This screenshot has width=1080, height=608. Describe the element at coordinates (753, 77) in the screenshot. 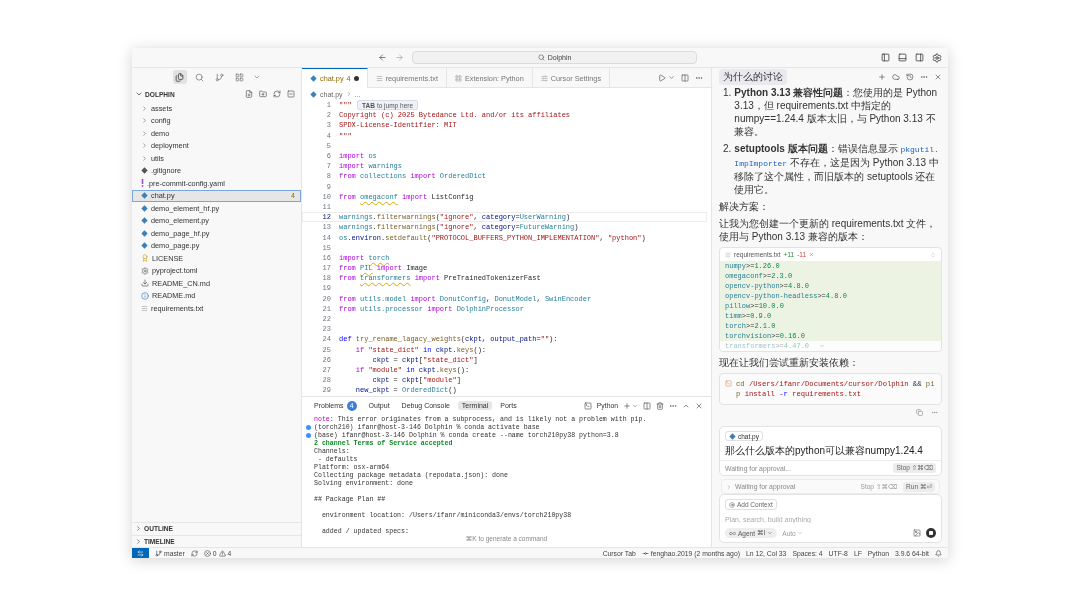

I see `chat-tab: 为什么的讨论` at that location.